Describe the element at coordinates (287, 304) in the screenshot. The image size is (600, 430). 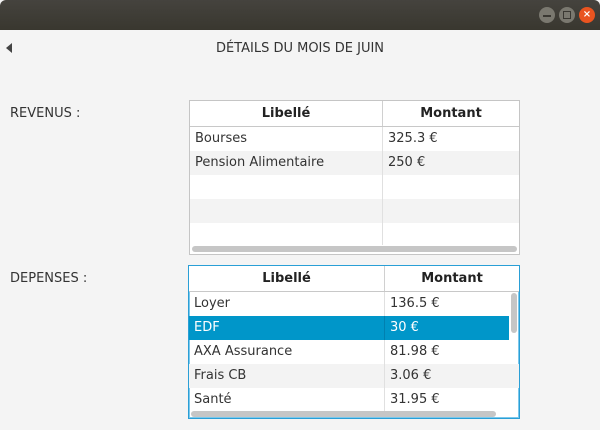
I see `cell-libelle: Loyer` at that location.